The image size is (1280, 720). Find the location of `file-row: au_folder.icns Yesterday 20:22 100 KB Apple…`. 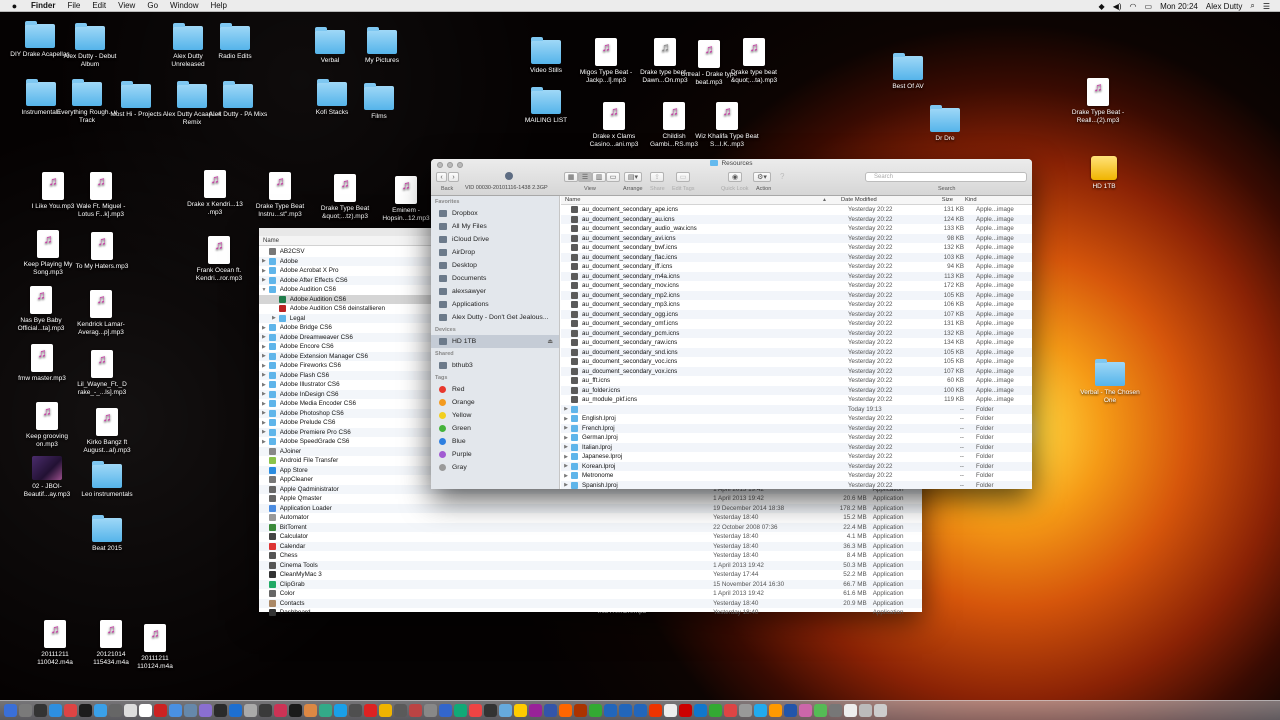

file-row: au_folder.icns Yesterday 20:22 100 KB Apple… is located at coordinates (796, 390).